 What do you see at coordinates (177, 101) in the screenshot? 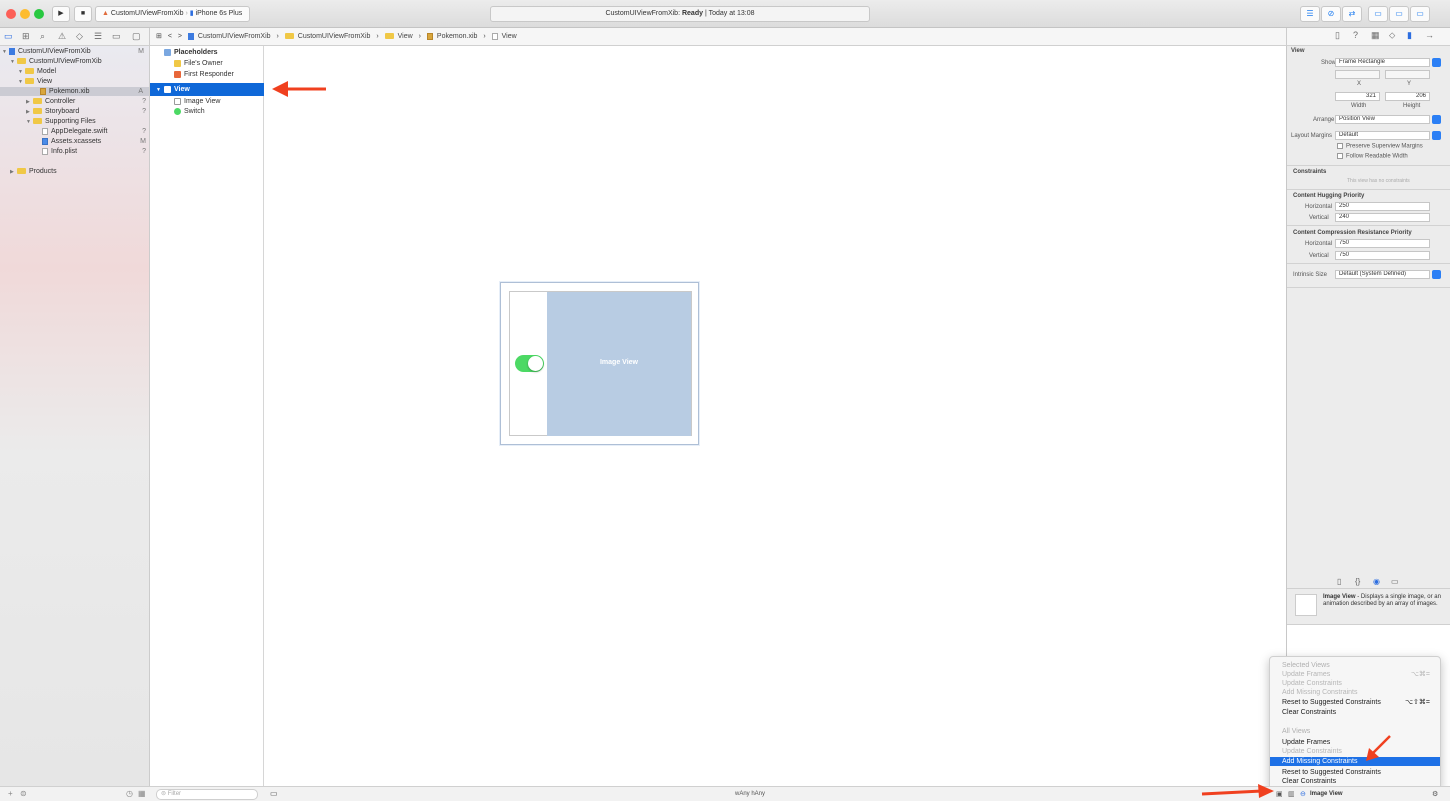
I see `image-view-icon` at bounding box center [177, 101].